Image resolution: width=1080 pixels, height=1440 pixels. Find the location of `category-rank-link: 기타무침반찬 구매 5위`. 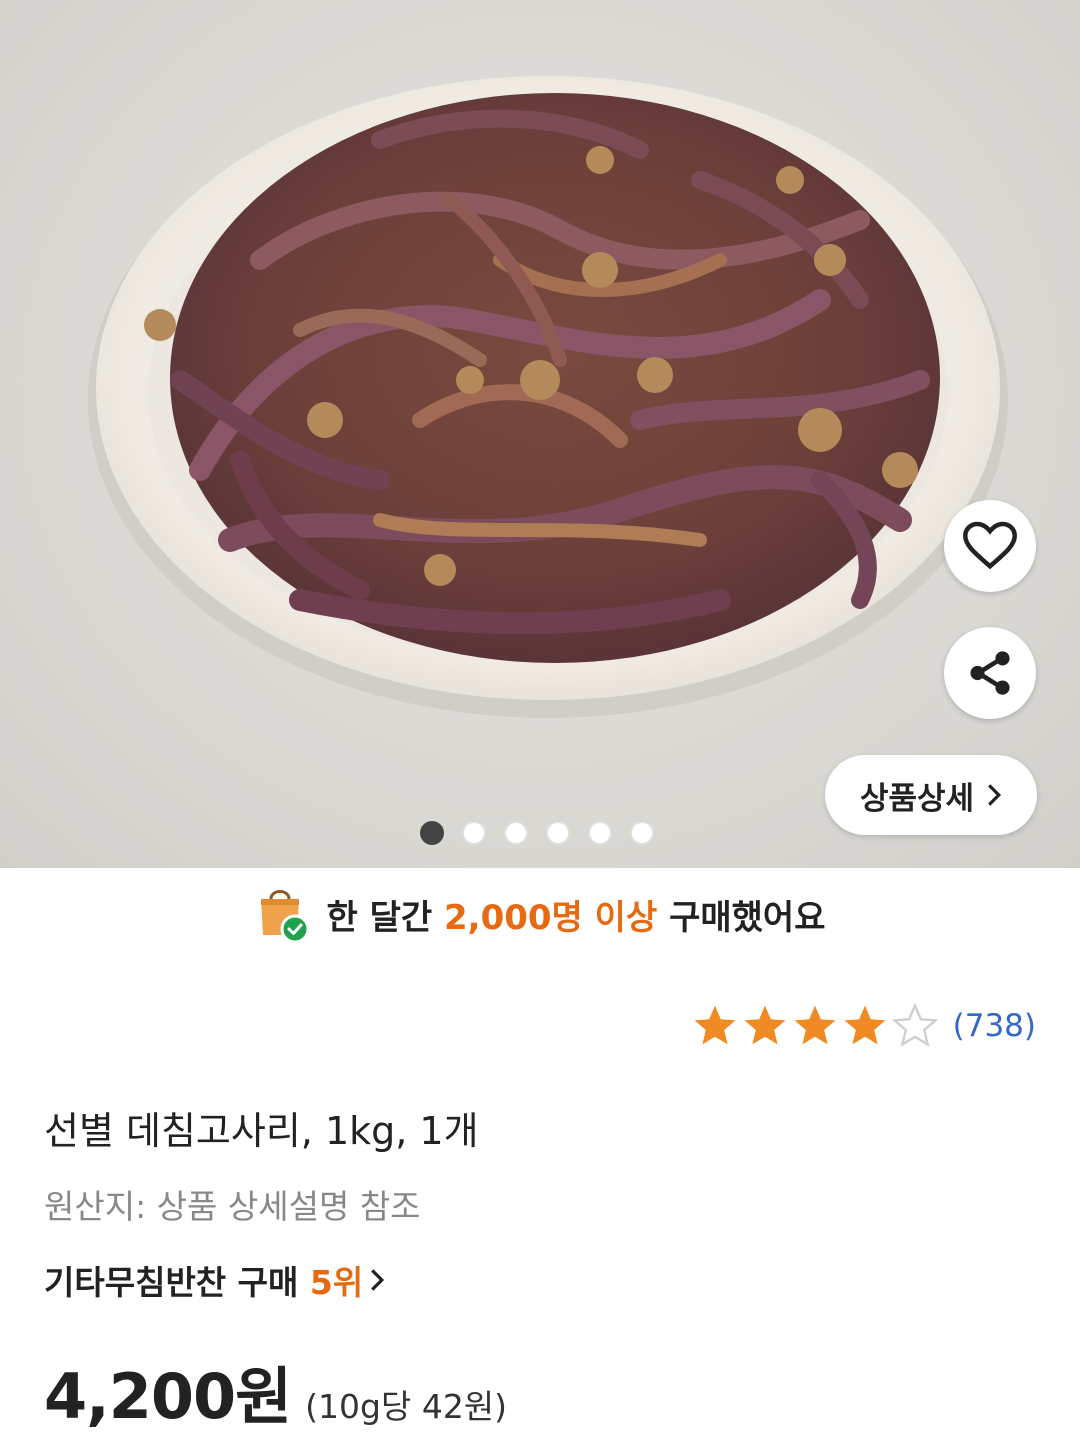

category-rank-link: 기타무침반찬 구매 5위 is located at coordinates (214, 1280).